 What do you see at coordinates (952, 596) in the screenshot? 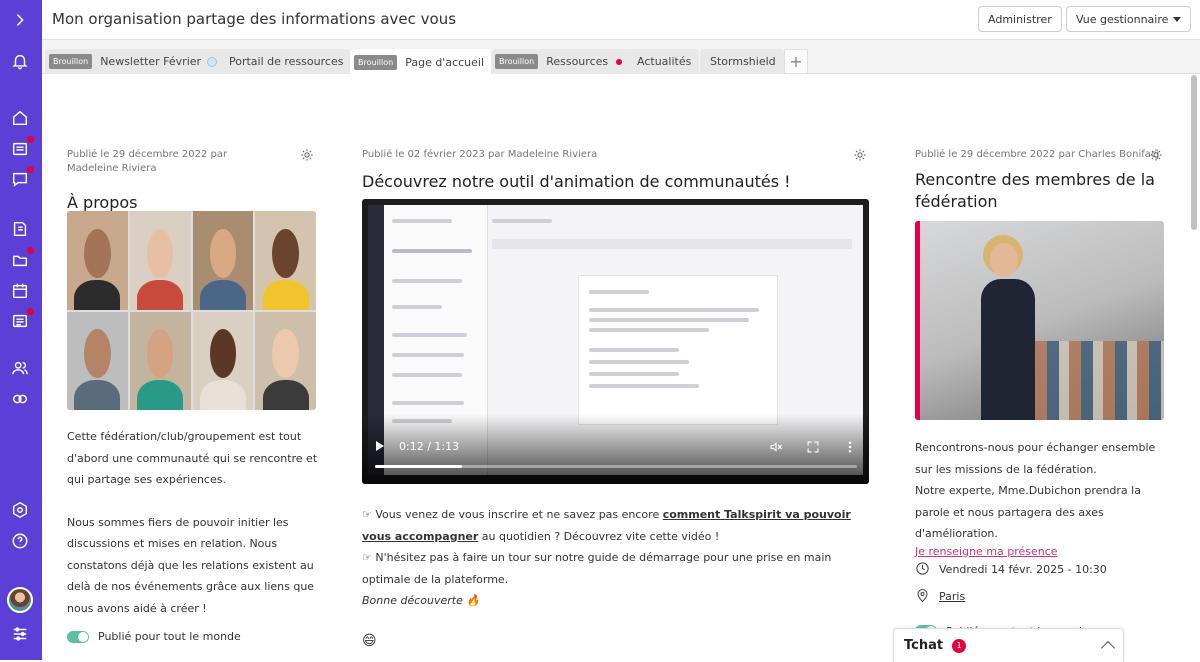
I see `event-location-link: Paris` at bounding box center [952, 596].